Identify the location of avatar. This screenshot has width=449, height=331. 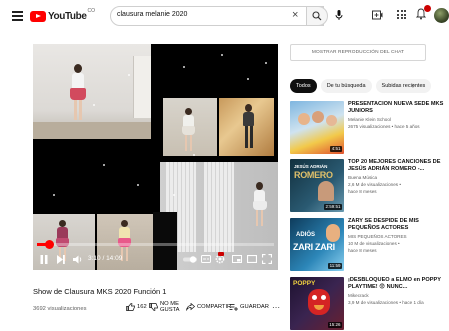
(441, 15).